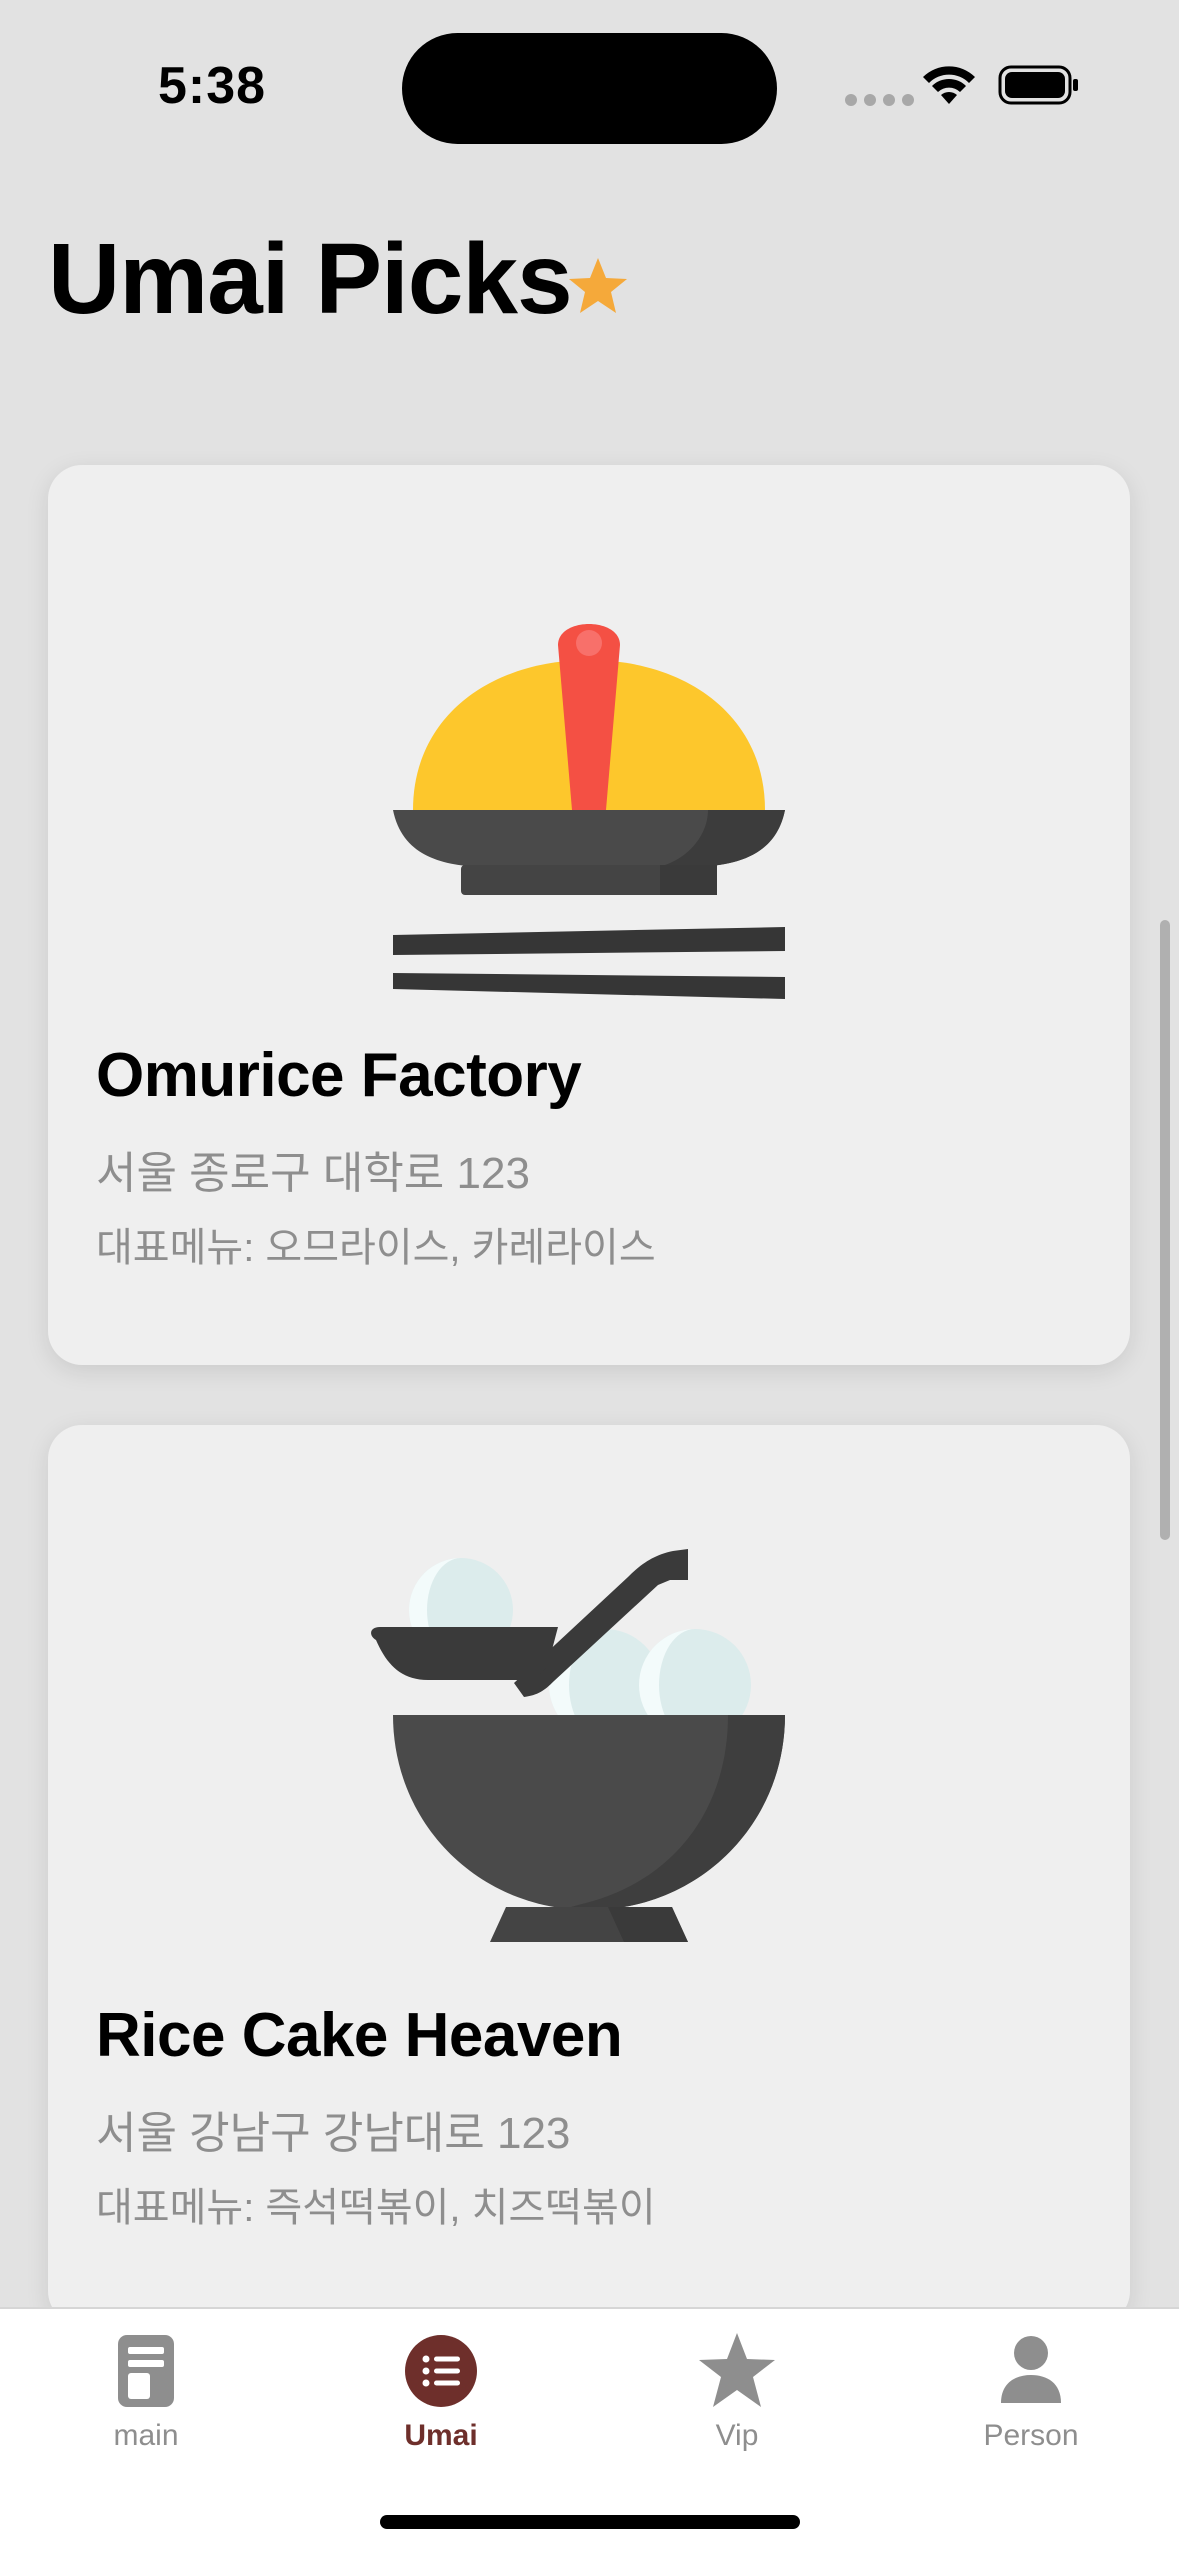 The width and height of the screenshot is (1179, 2556). I want to click on tab-label: Vip, so click(737, 2435).